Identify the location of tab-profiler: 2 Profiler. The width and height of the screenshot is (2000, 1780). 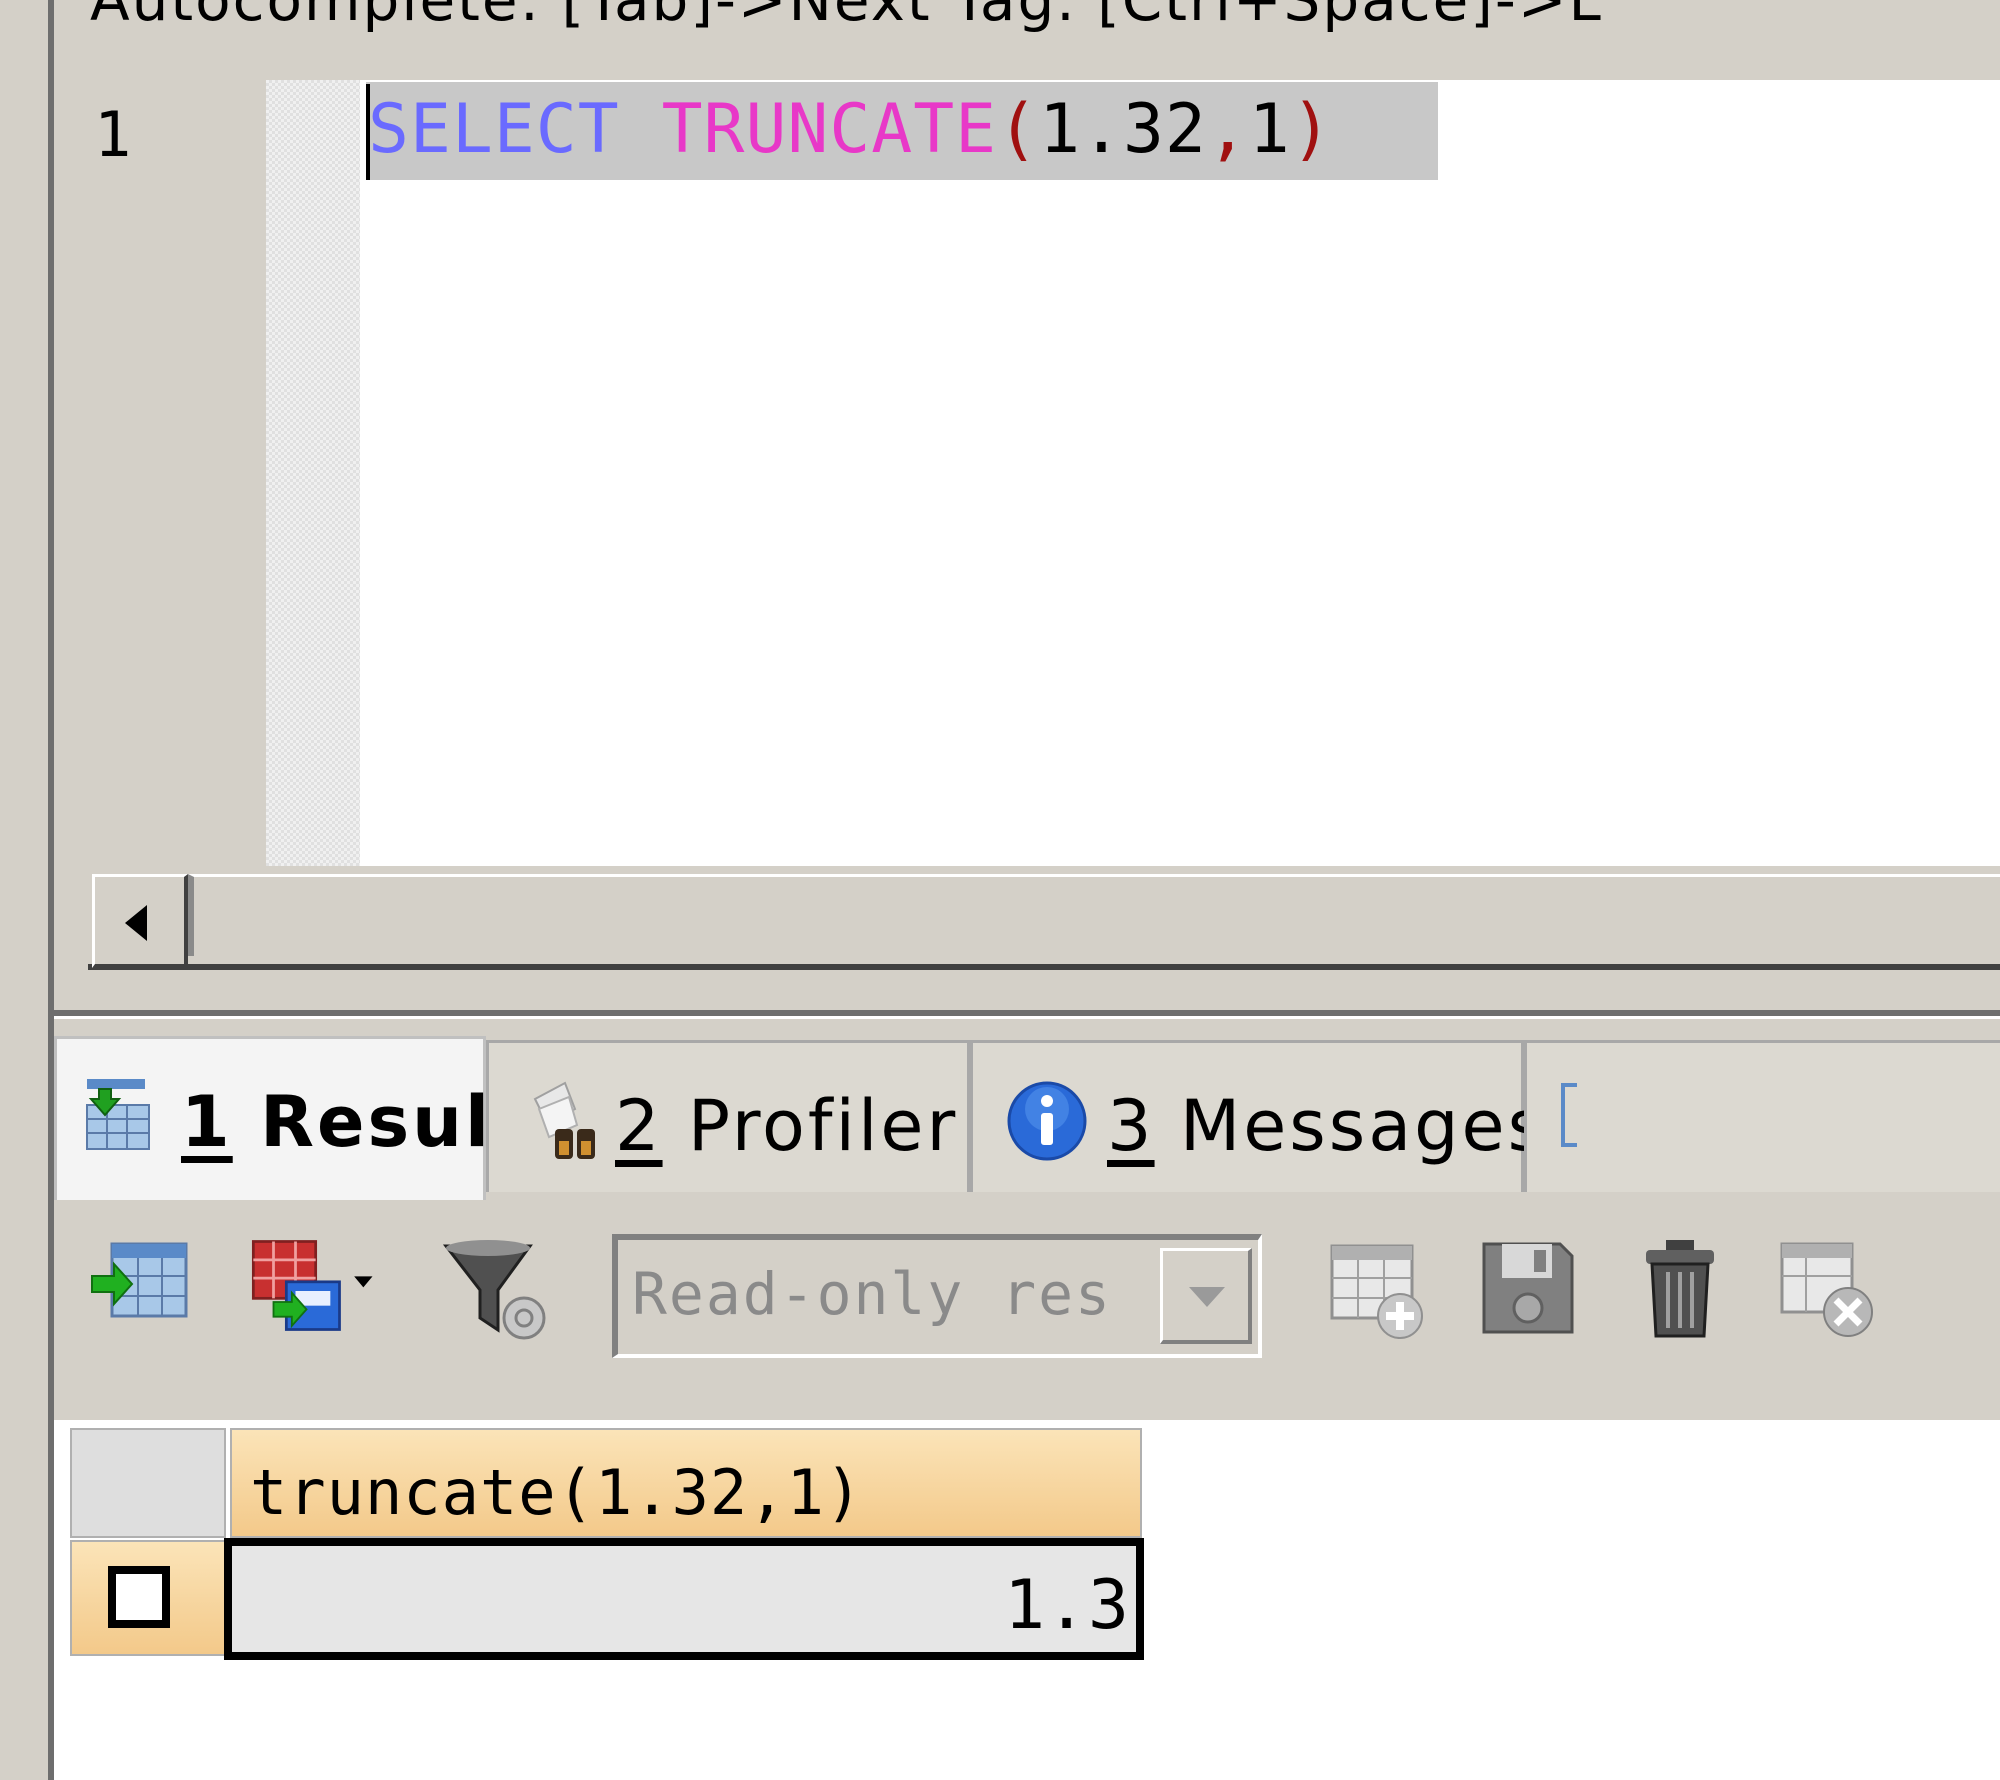
(728, 1116).